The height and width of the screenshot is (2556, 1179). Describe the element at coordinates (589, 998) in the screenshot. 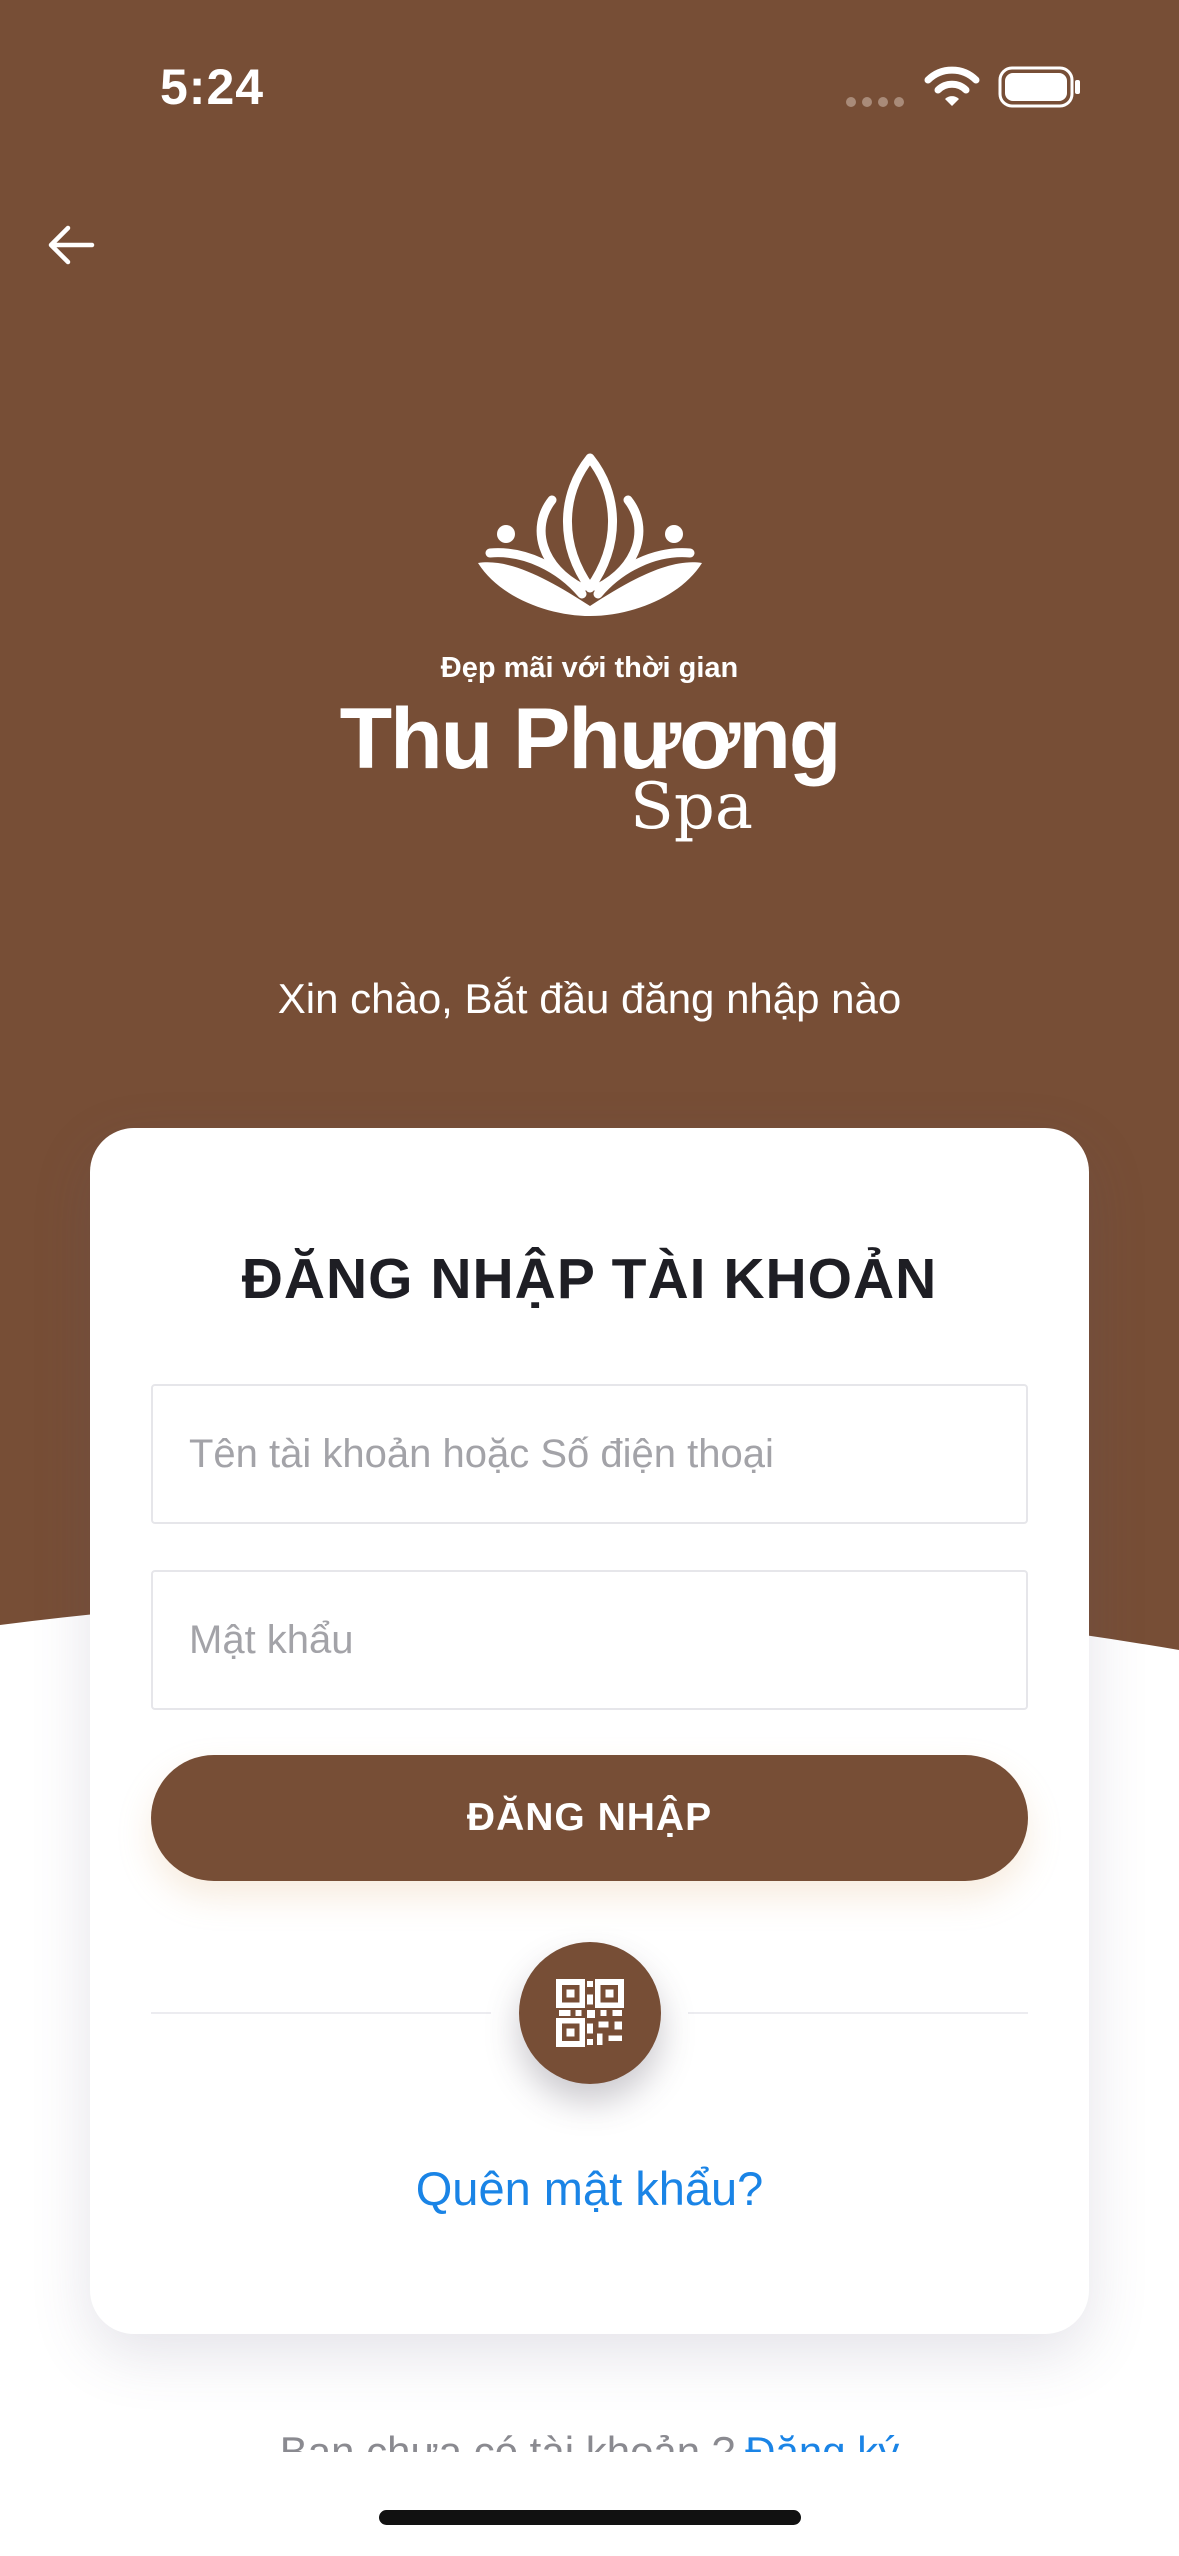

I see `greeting-text: Xin chào, Bắt đầu đăng nhập nào` at that location.